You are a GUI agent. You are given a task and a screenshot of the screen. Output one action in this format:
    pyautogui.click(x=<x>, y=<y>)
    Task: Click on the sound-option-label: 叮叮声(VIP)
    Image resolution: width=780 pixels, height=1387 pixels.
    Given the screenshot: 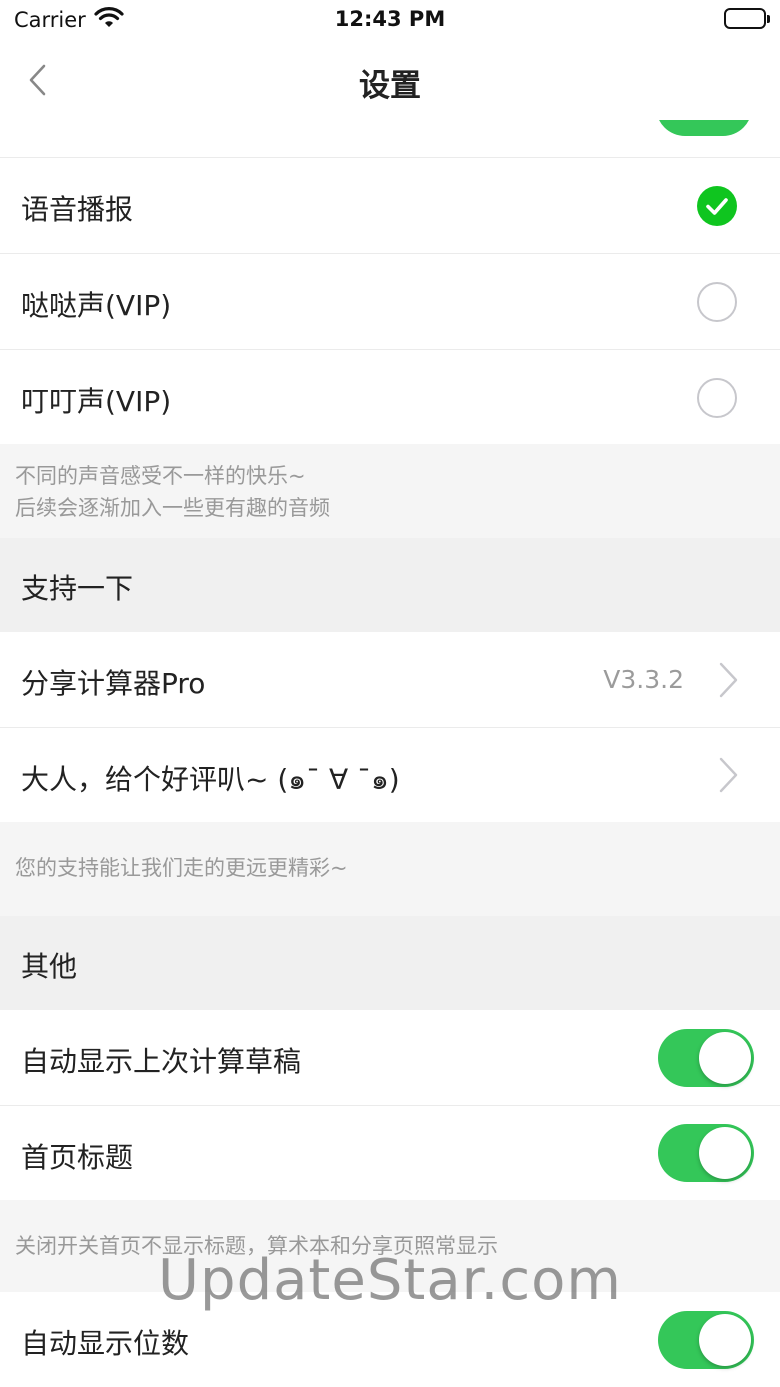 What is the action you would take?
    pyautogui.click(x=96, y=401)
    